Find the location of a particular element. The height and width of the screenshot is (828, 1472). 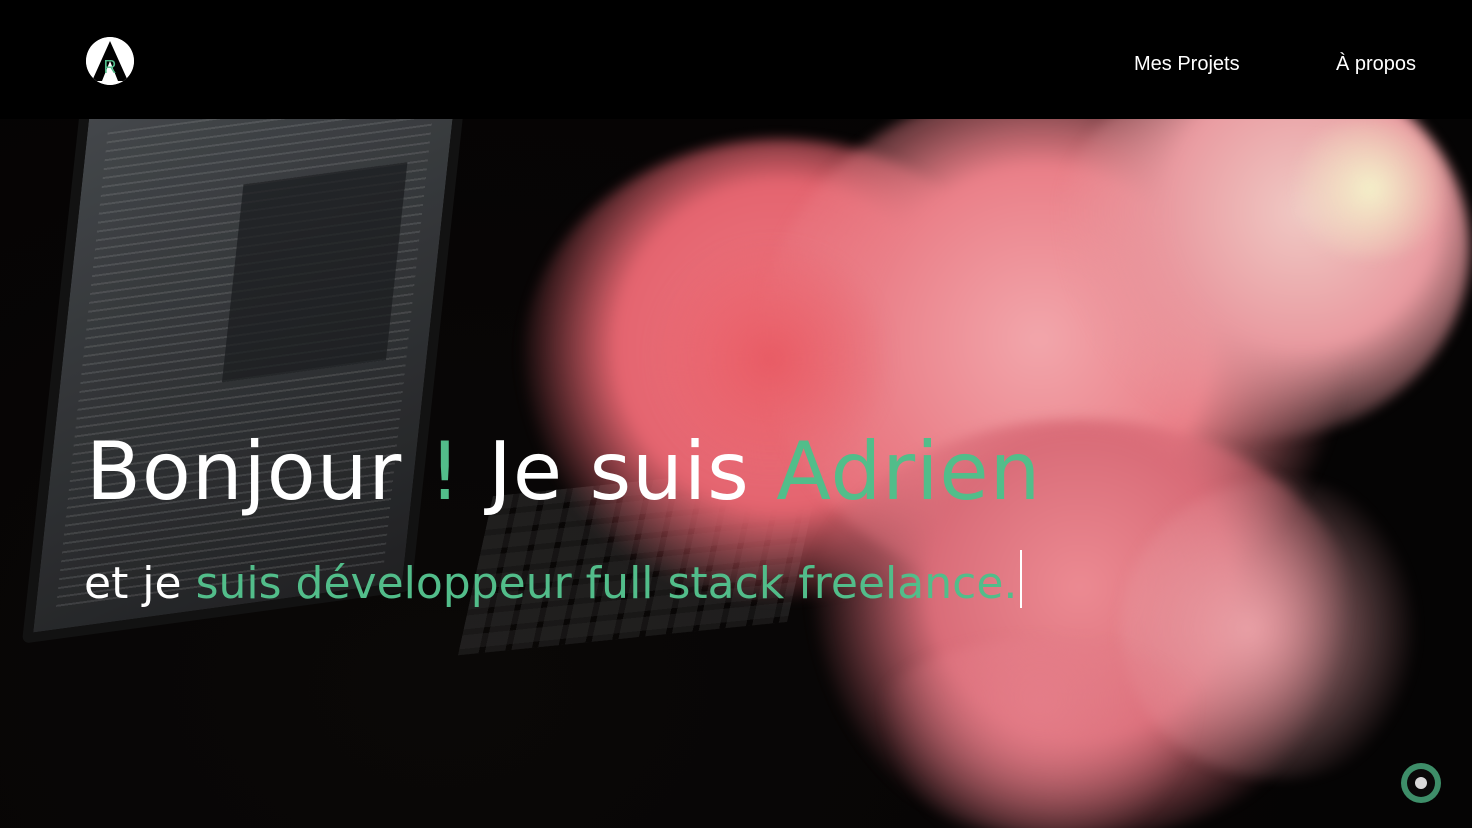

hero-headline: Bonjour ! Je suis Adrien is located at coordinates (563, 472).